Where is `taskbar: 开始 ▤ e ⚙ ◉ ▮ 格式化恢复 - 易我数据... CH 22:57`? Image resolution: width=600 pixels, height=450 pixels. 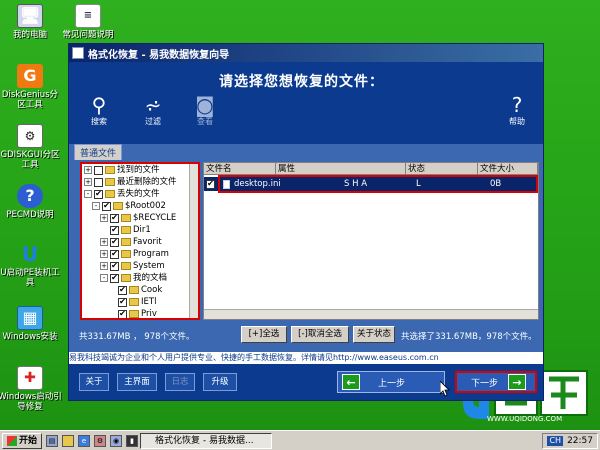
taskbar: 开始 ▤ e ⚙ ◉ ▮ 格式化恢复 - 易我数据... CH 22:57 is located at coordinates (300, 440).